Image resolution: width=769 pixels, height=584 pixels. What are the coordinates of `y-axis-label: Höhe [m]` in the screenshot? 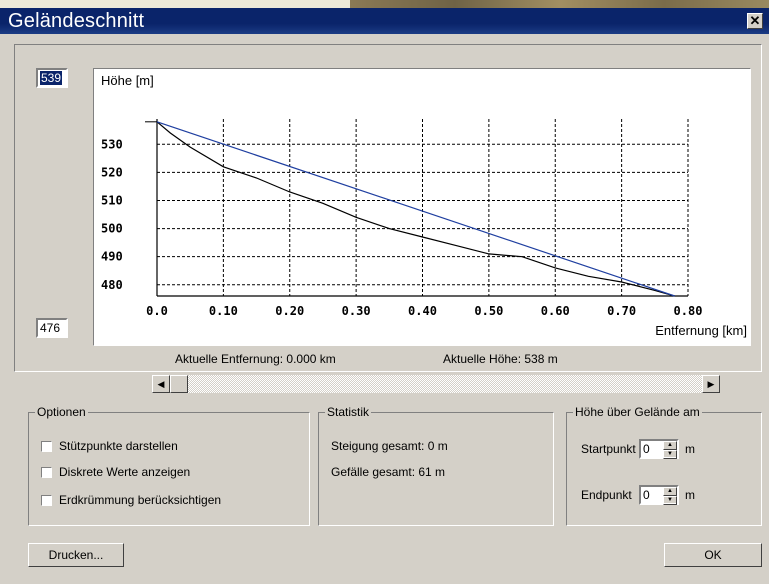 It's located at (127, 80).